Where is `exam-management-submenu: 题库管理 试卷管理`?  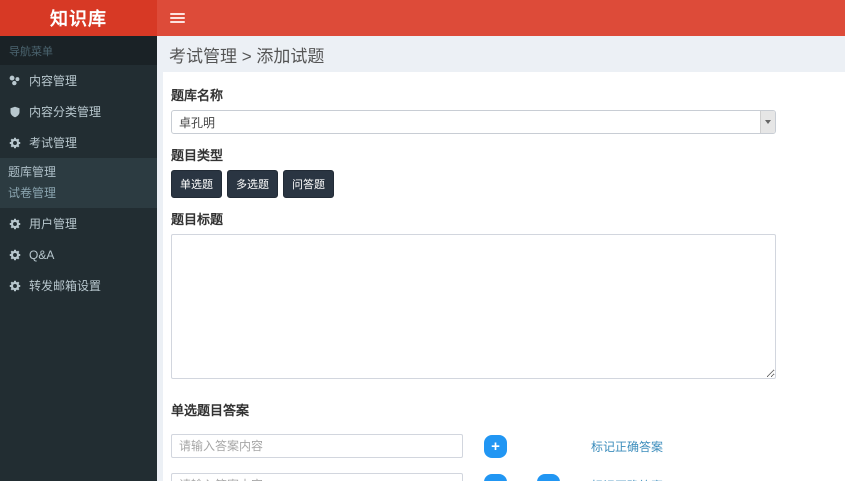 exam-management-submenu: 题库管理 试卷管理 is located at coordinates (78, 183).